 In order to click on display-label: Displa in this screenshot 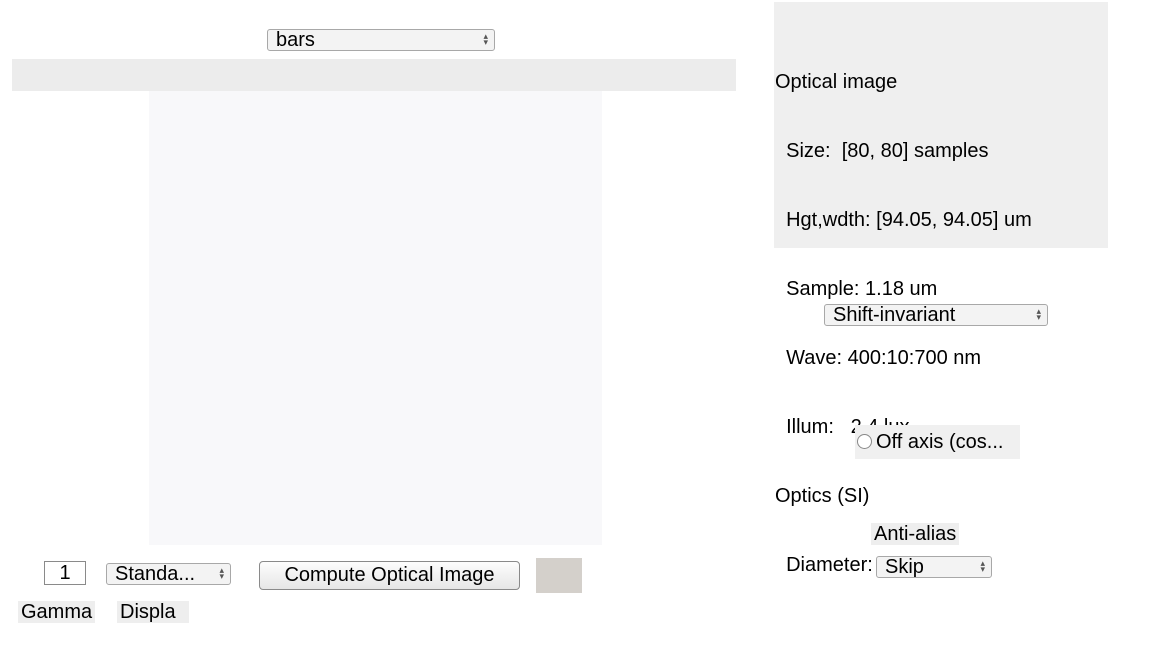, I will do `click(153, 612)`.